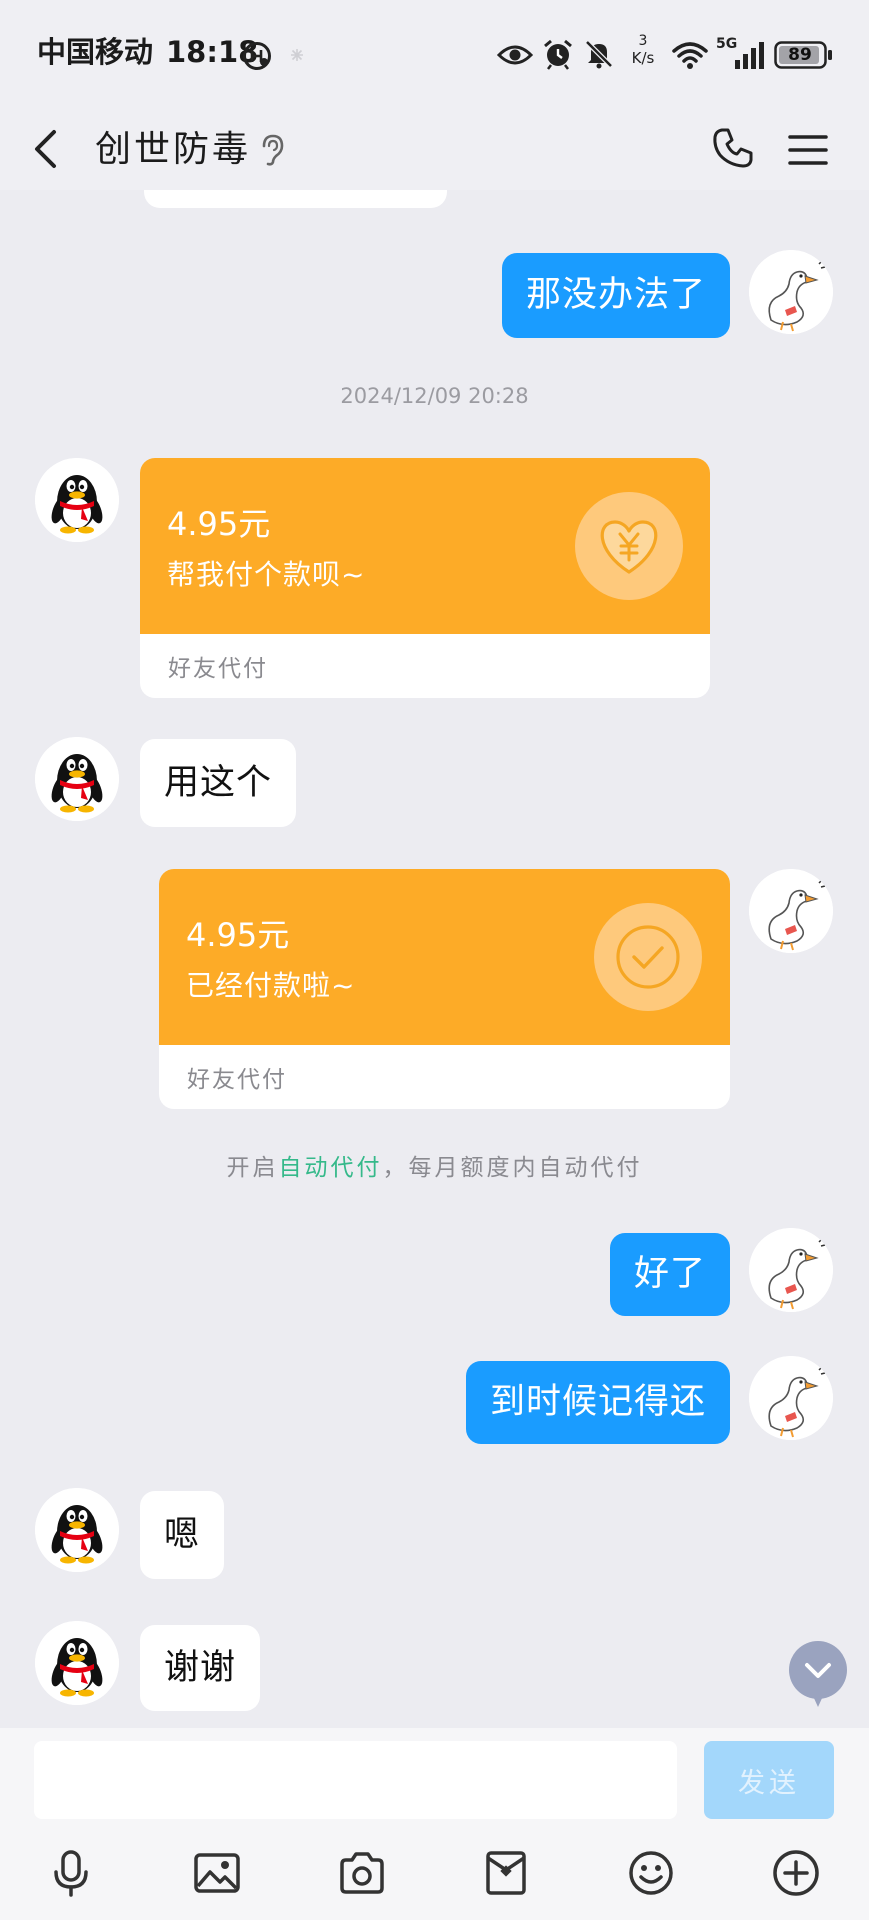 Image resolution: width=869 pixels, height=1920 pixels. I want to click on eye-icon, so click(515, 55).